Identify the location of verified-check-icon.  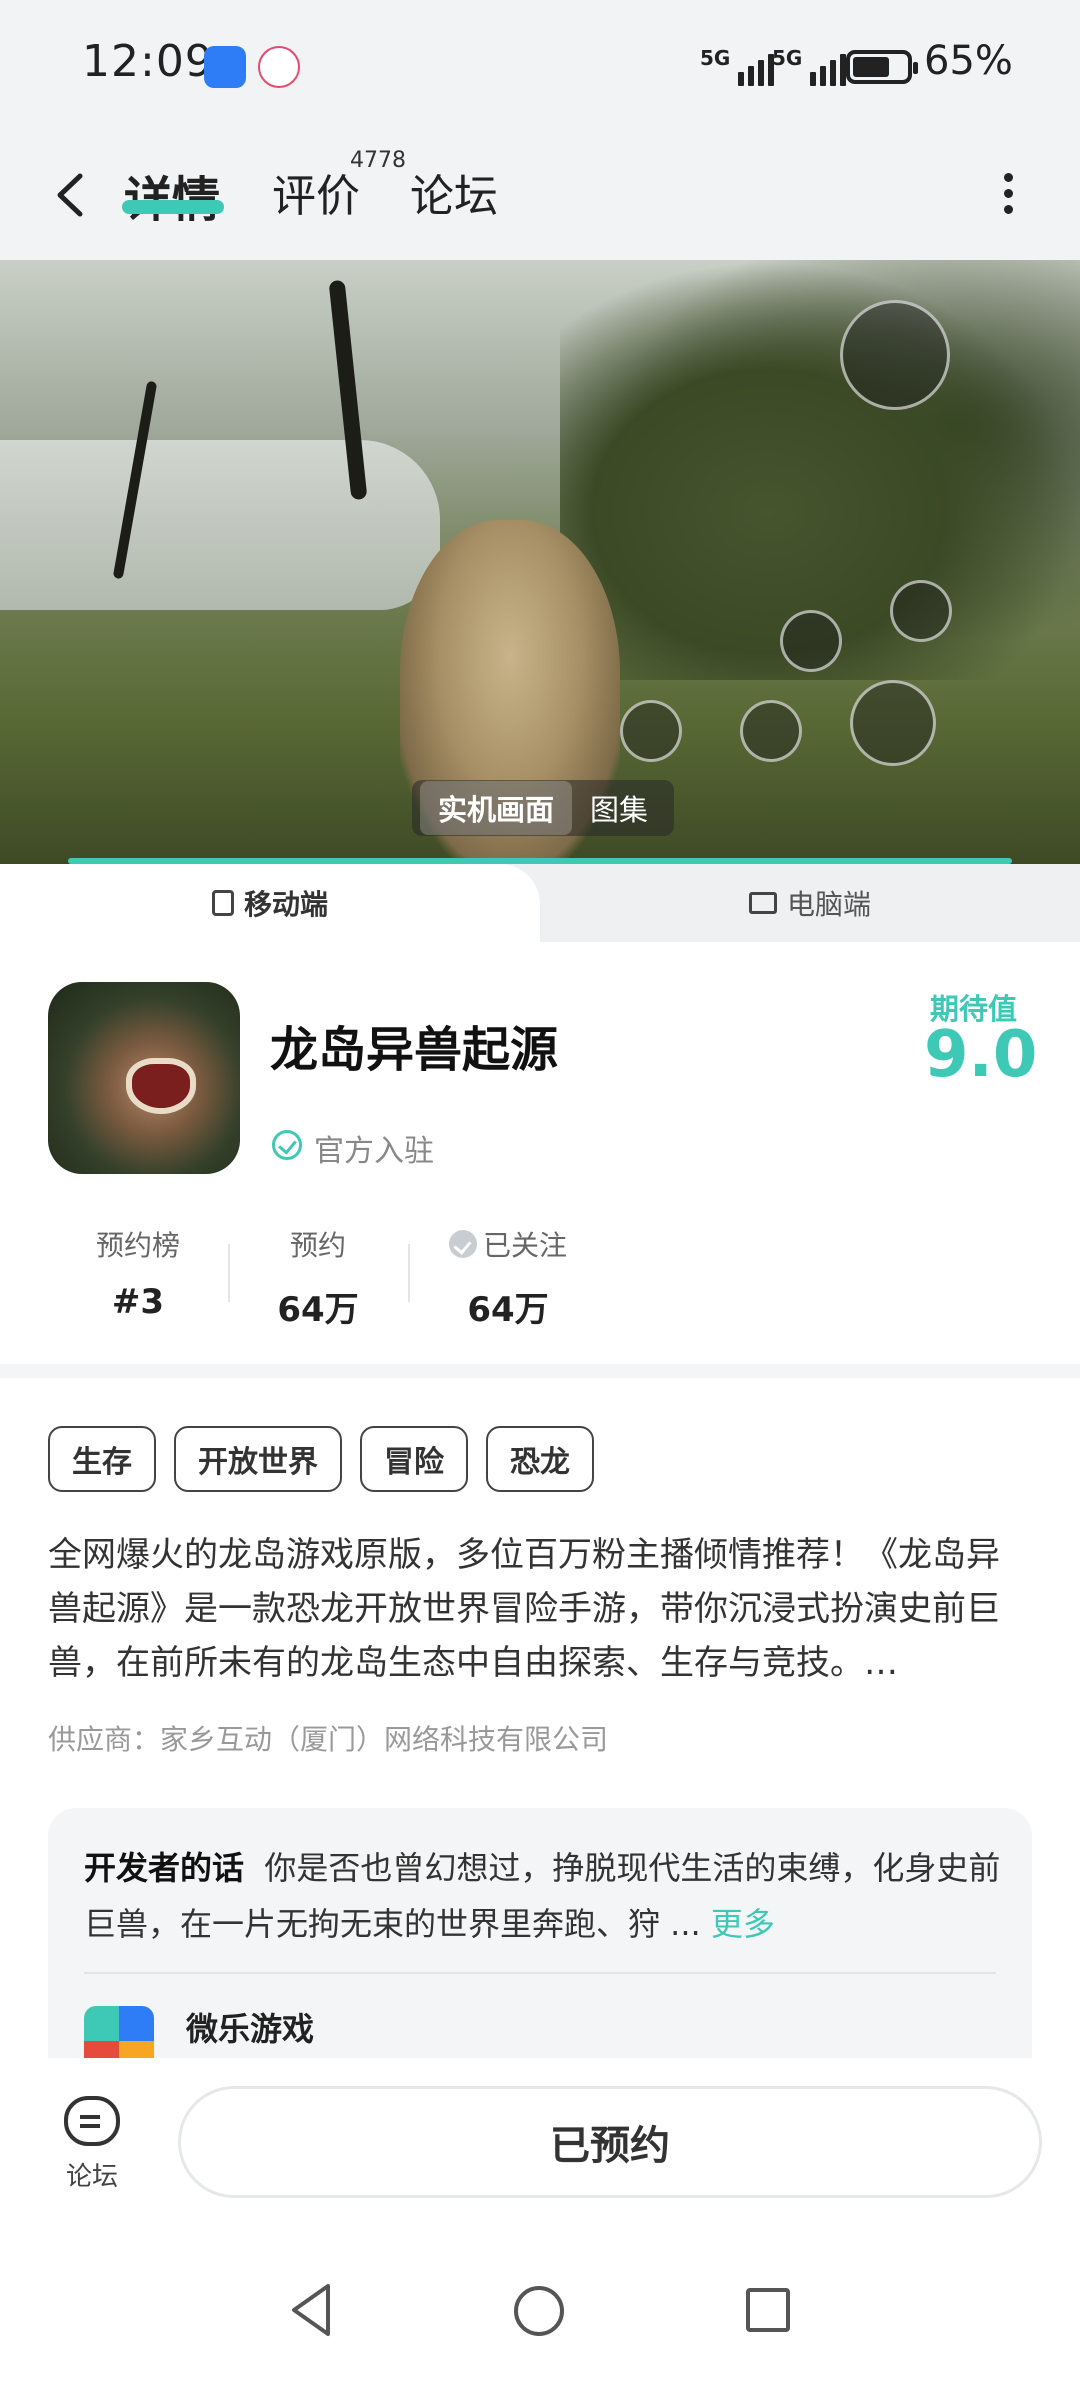
(287, 1145).